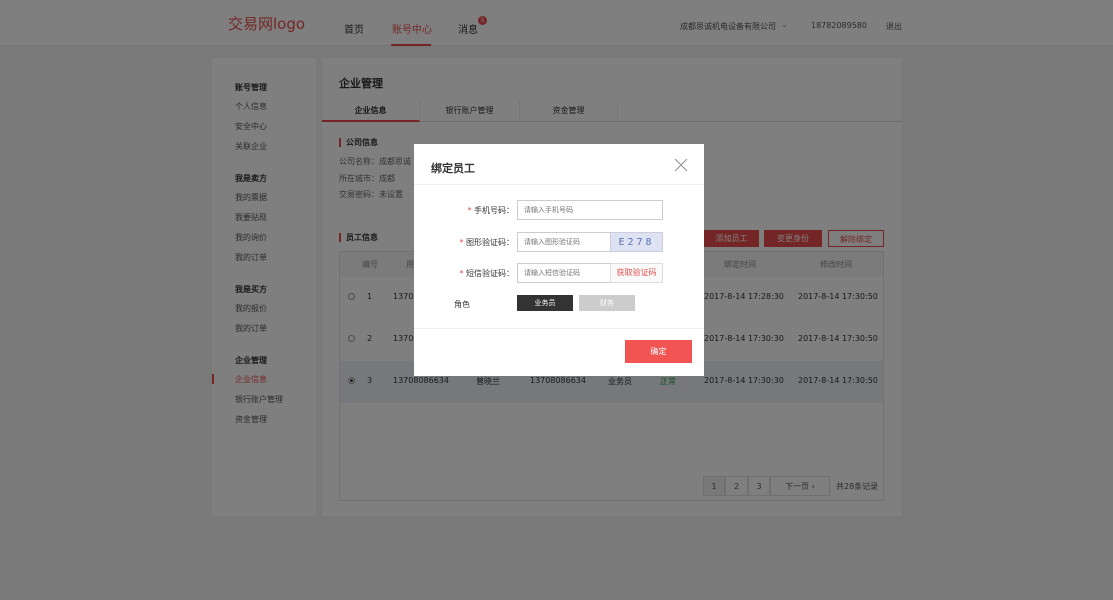  I want to click on dialog-title: 绑定员工, so click(453, 168).